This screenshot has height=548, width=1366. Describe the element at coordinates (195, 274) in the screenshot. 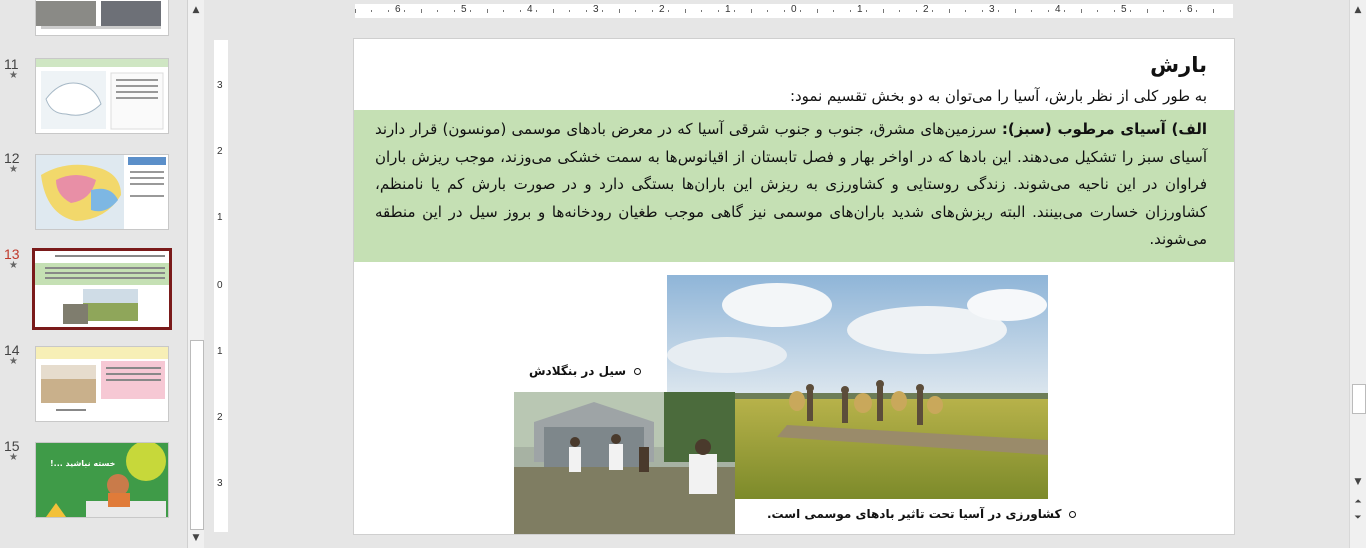

I see `thumbnail-scrollbar: ▲ ▼` at that location.